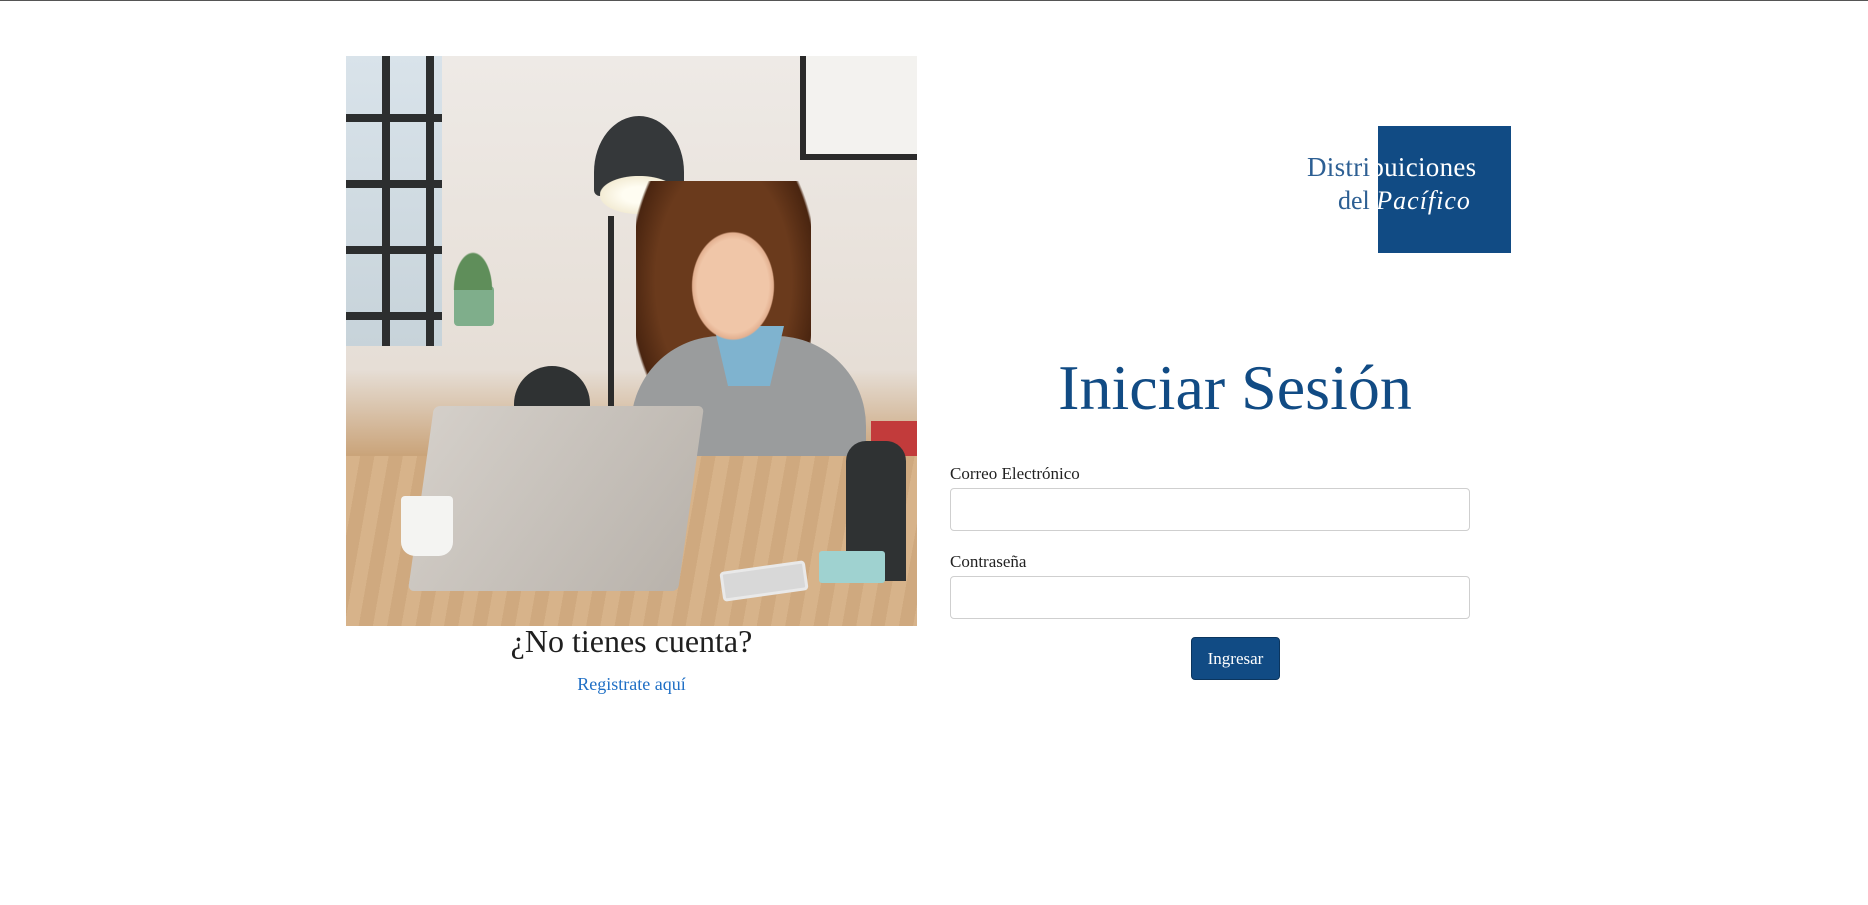 The width and height of the screenshot is (1868, 905). What do you see at coordinates (1339, 167) in the screenshot?
I see `logo-line1-left: Distri` at bounding box center [1339, 167].